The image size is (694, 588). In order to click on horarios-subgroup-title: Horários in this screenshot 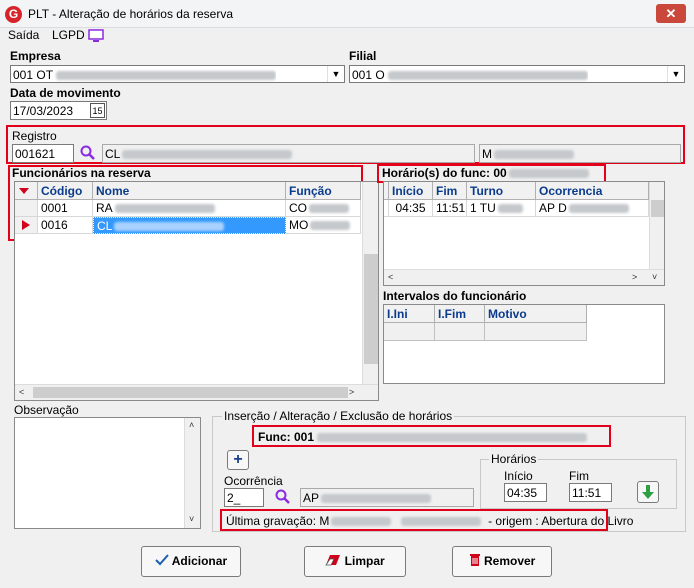, I will do `click(514, 459)`.